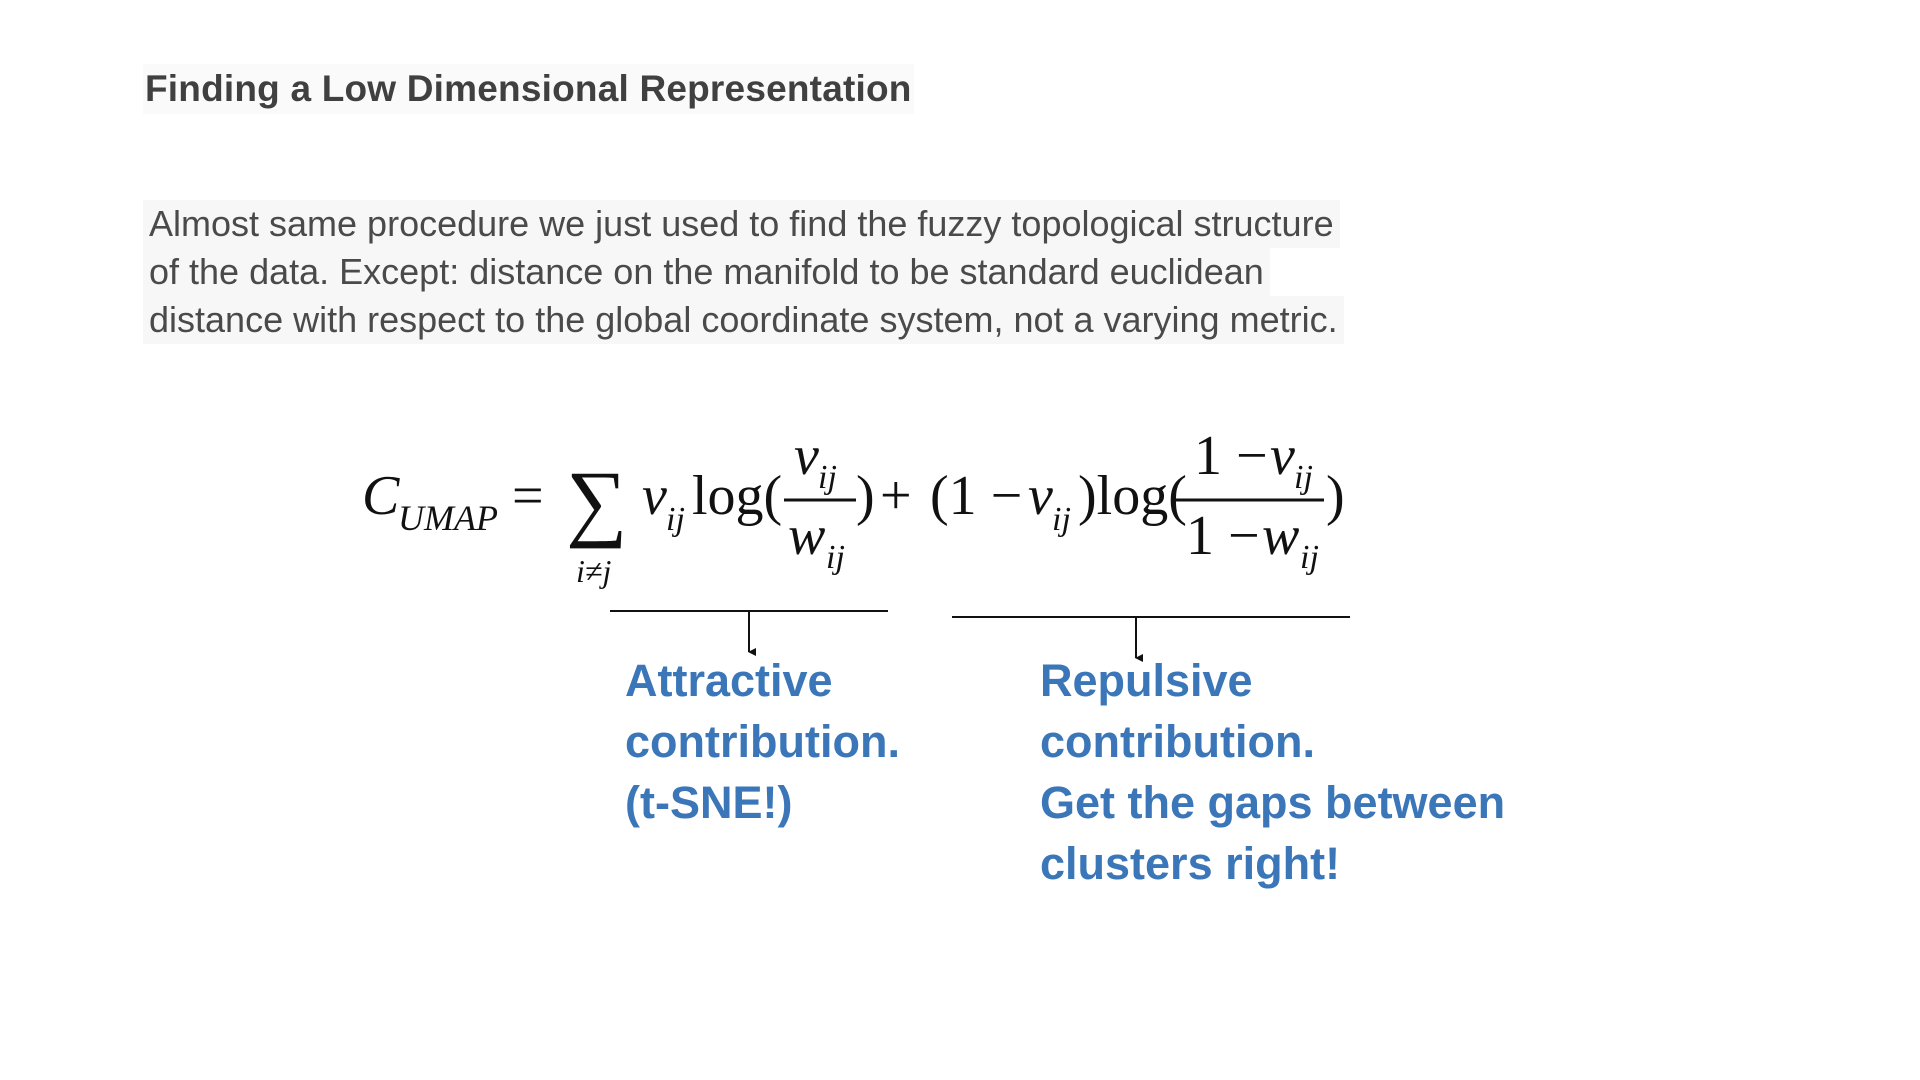  Describe the element at coordinates (1061, 519) in the screenshot. I see `formula-v-2-sub: ij` at that location.